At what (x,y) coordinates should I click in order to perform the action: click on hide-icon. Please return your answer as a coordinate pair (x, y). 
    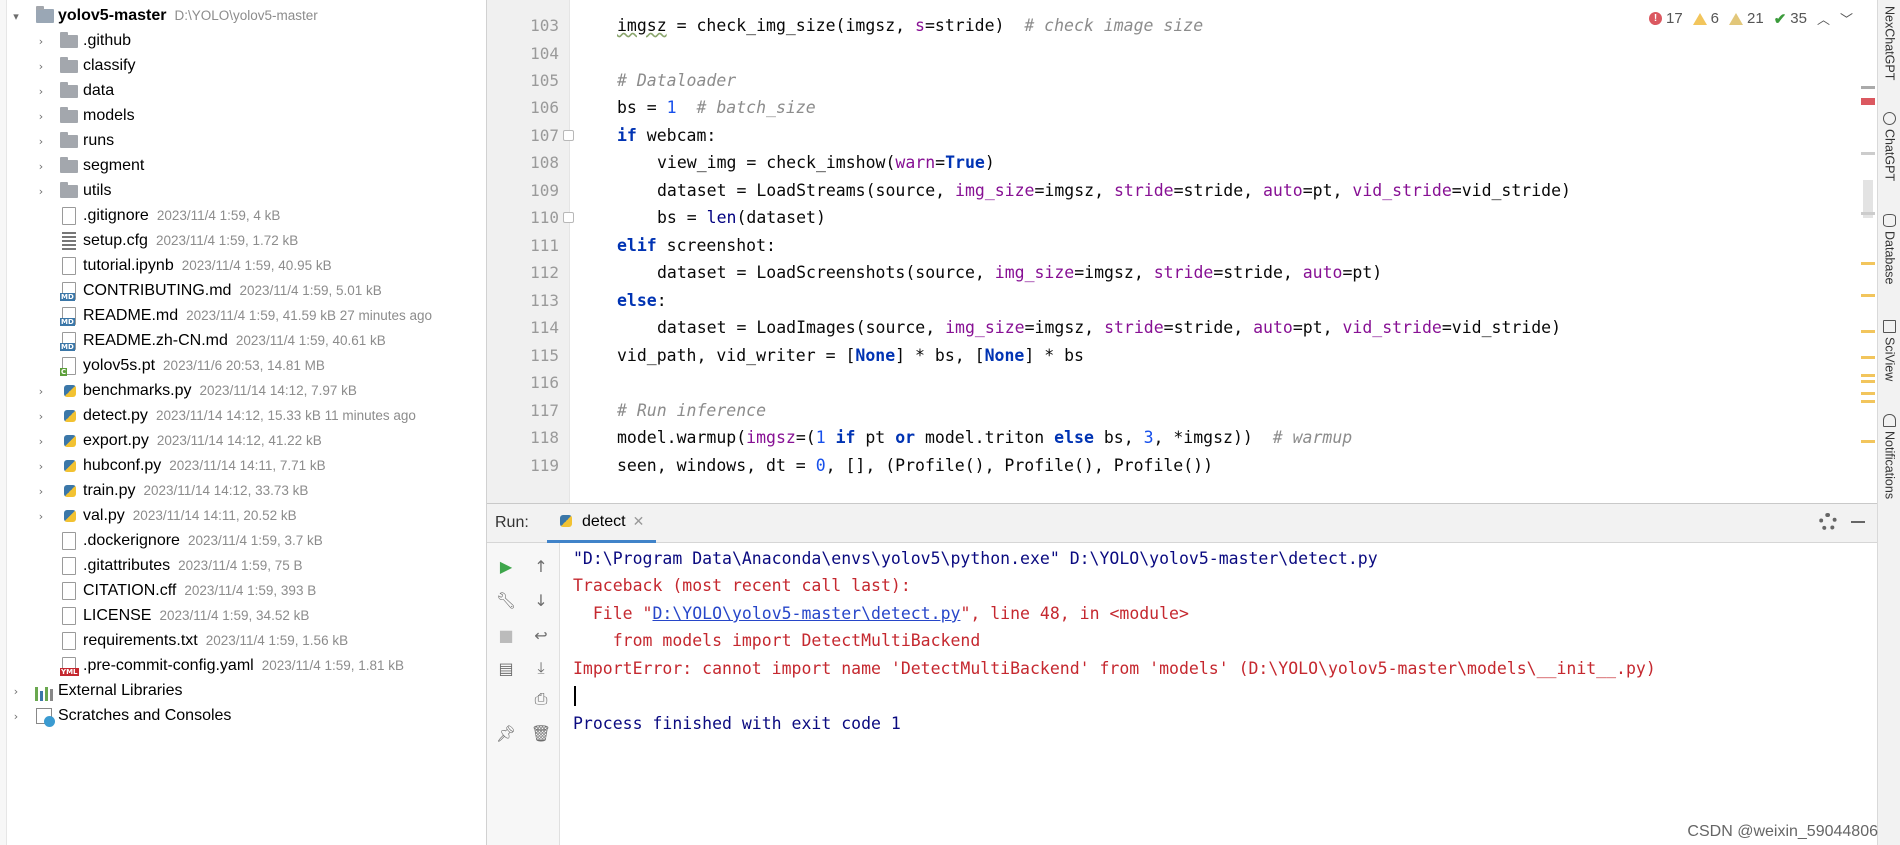
    Looking at the image, I should click on (1858, 522).